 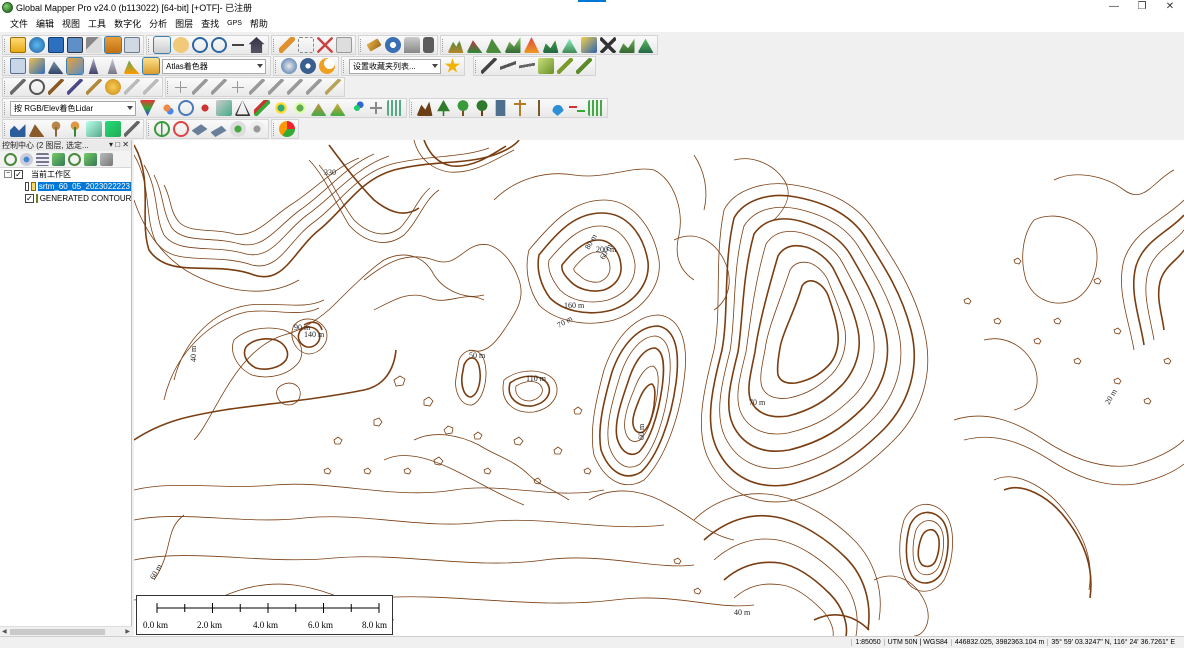 What do you see at coordinates (112, 129) in the screenshot?
I see `classify-icon` at bounding box center [112, 129].